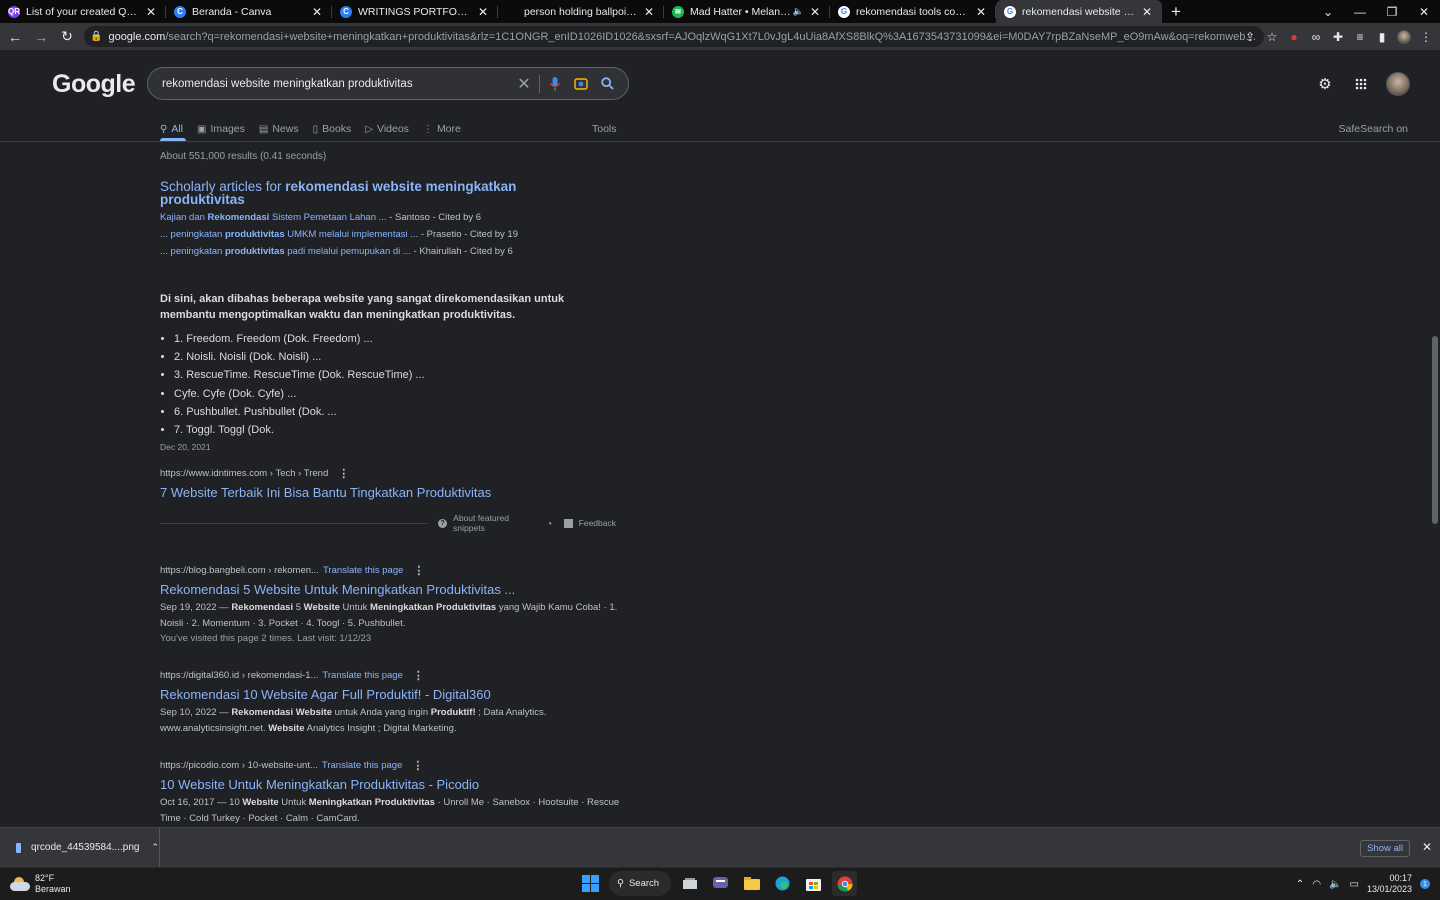 This screenshot has height=900, width=1440. Describe the element at coordinates (1427, 847) in the screenshot. I see `close-download-bar-icon: ✕` at that location.